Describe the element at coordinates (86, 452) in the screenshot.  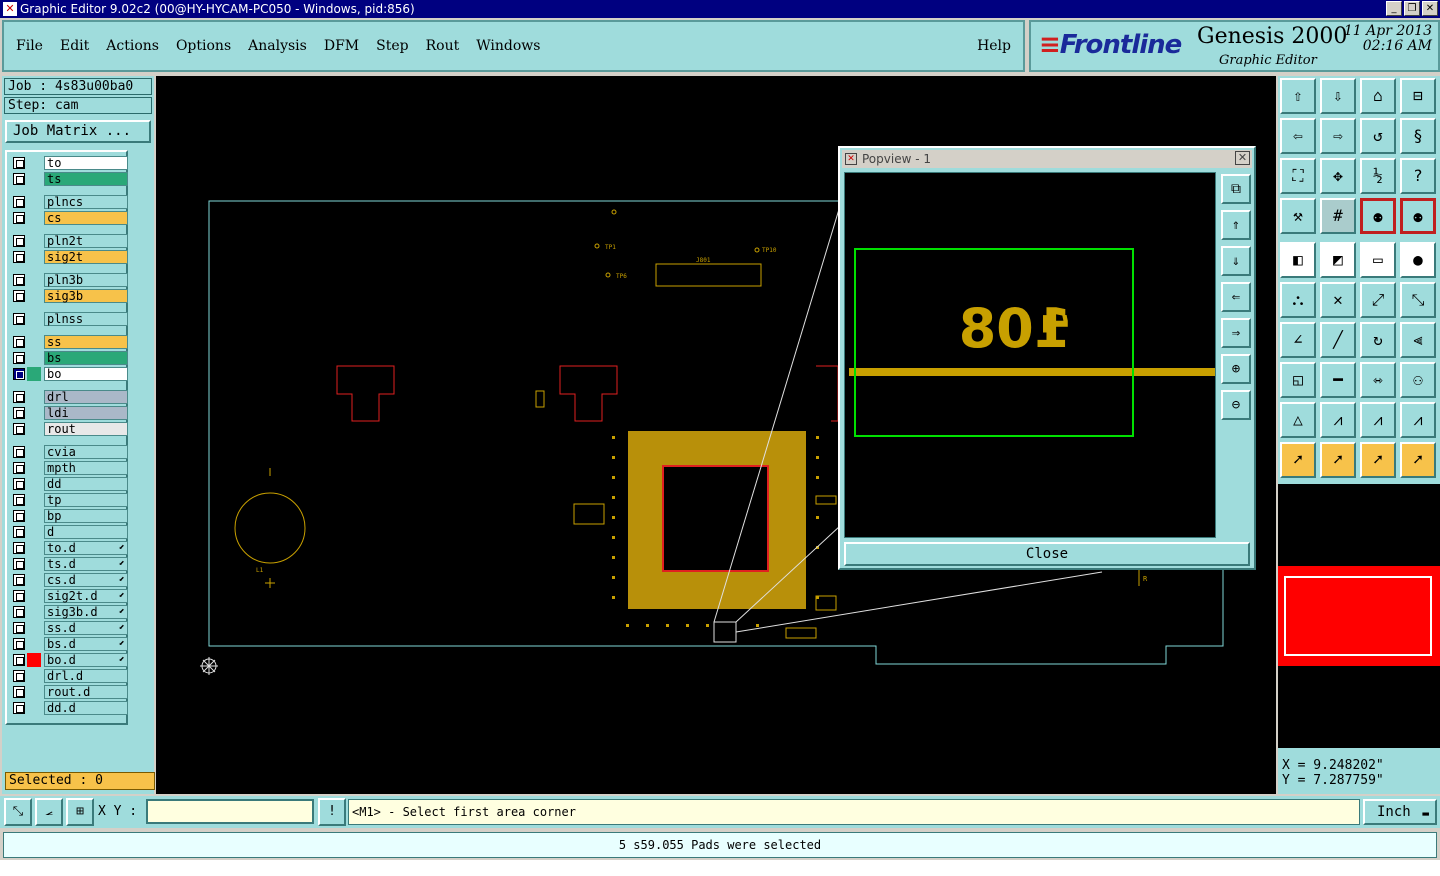
I see `layer-name: cvia` at that location.